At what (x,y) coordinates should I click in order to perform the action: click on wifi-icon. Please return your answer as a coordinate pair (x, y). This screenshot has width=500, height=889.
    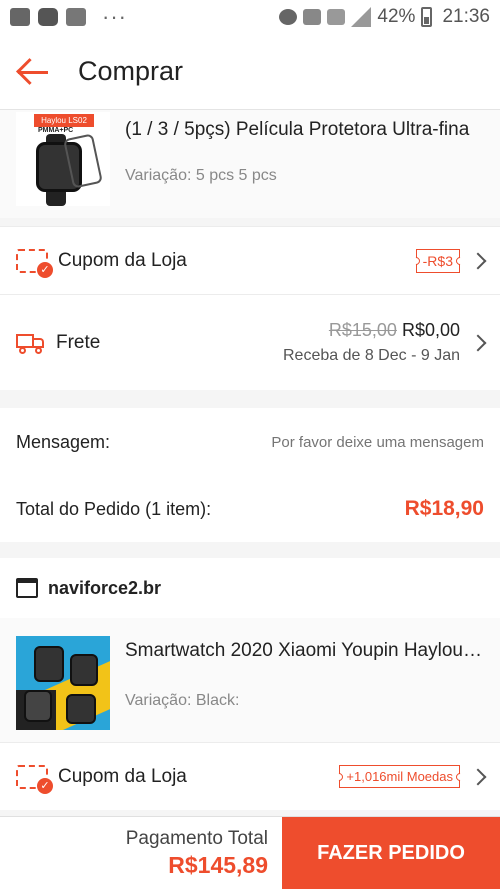
    Looking at the image, I should click on (312, 17).